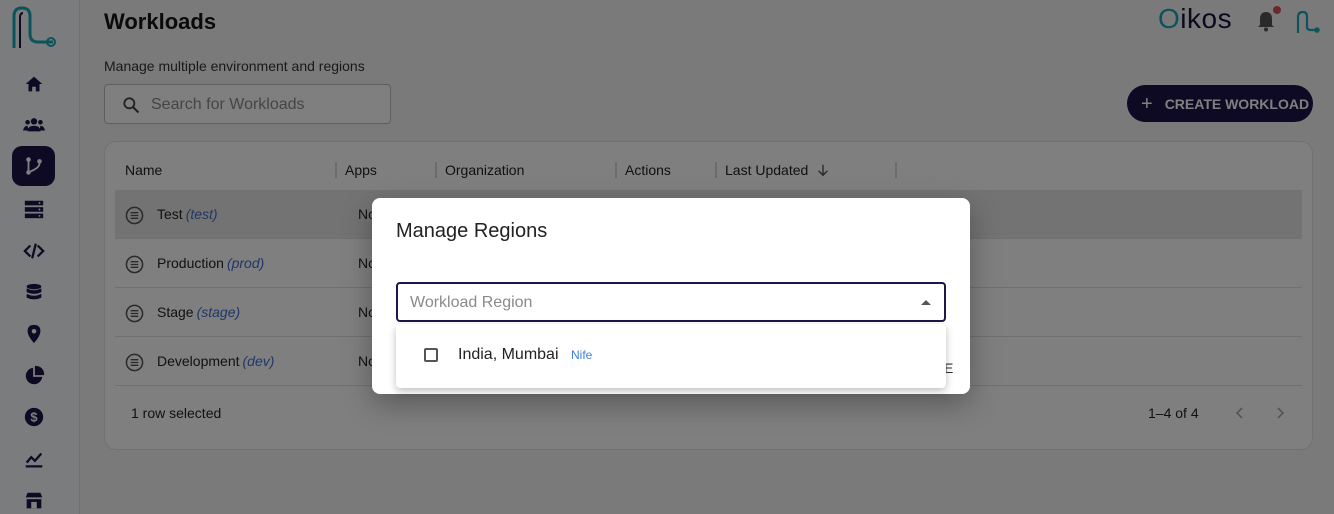 The image size is (1334, 514). Describe the element at coordinates (472, 231) in the screenshot. I see `dialog-title: Manage Regions` at that location.